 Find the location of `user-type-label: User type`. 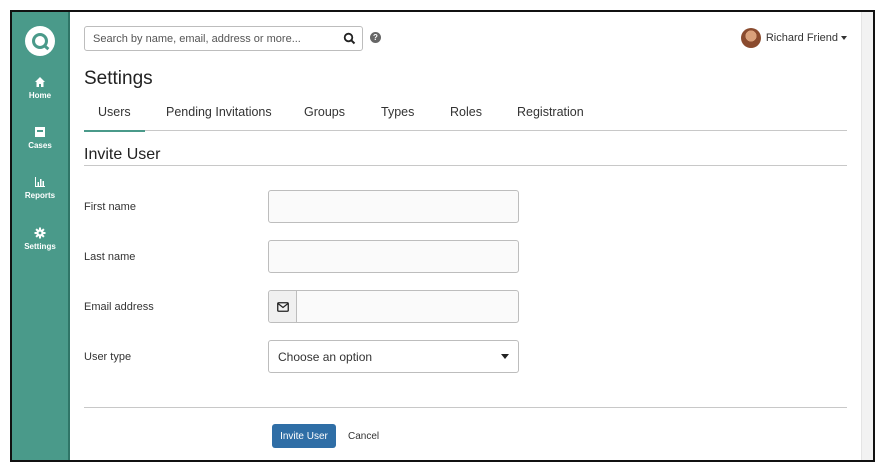

user-type-label: User type is located at coordinates (108, 357).